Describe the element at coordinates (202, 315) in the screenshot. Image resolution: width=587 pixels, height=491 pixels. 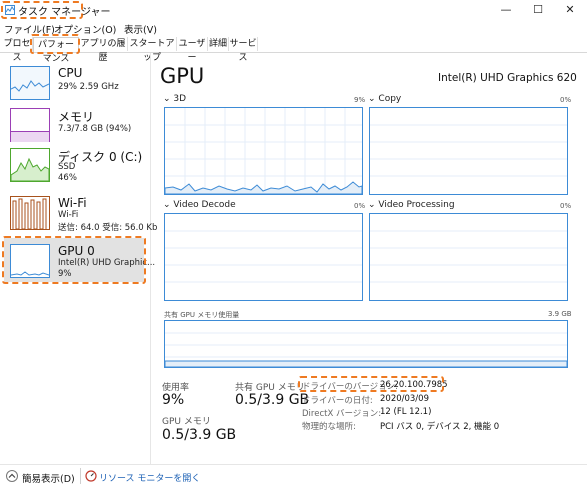
I see `shared-memory-label: 共有 GPU メモリ使用量` at that location.